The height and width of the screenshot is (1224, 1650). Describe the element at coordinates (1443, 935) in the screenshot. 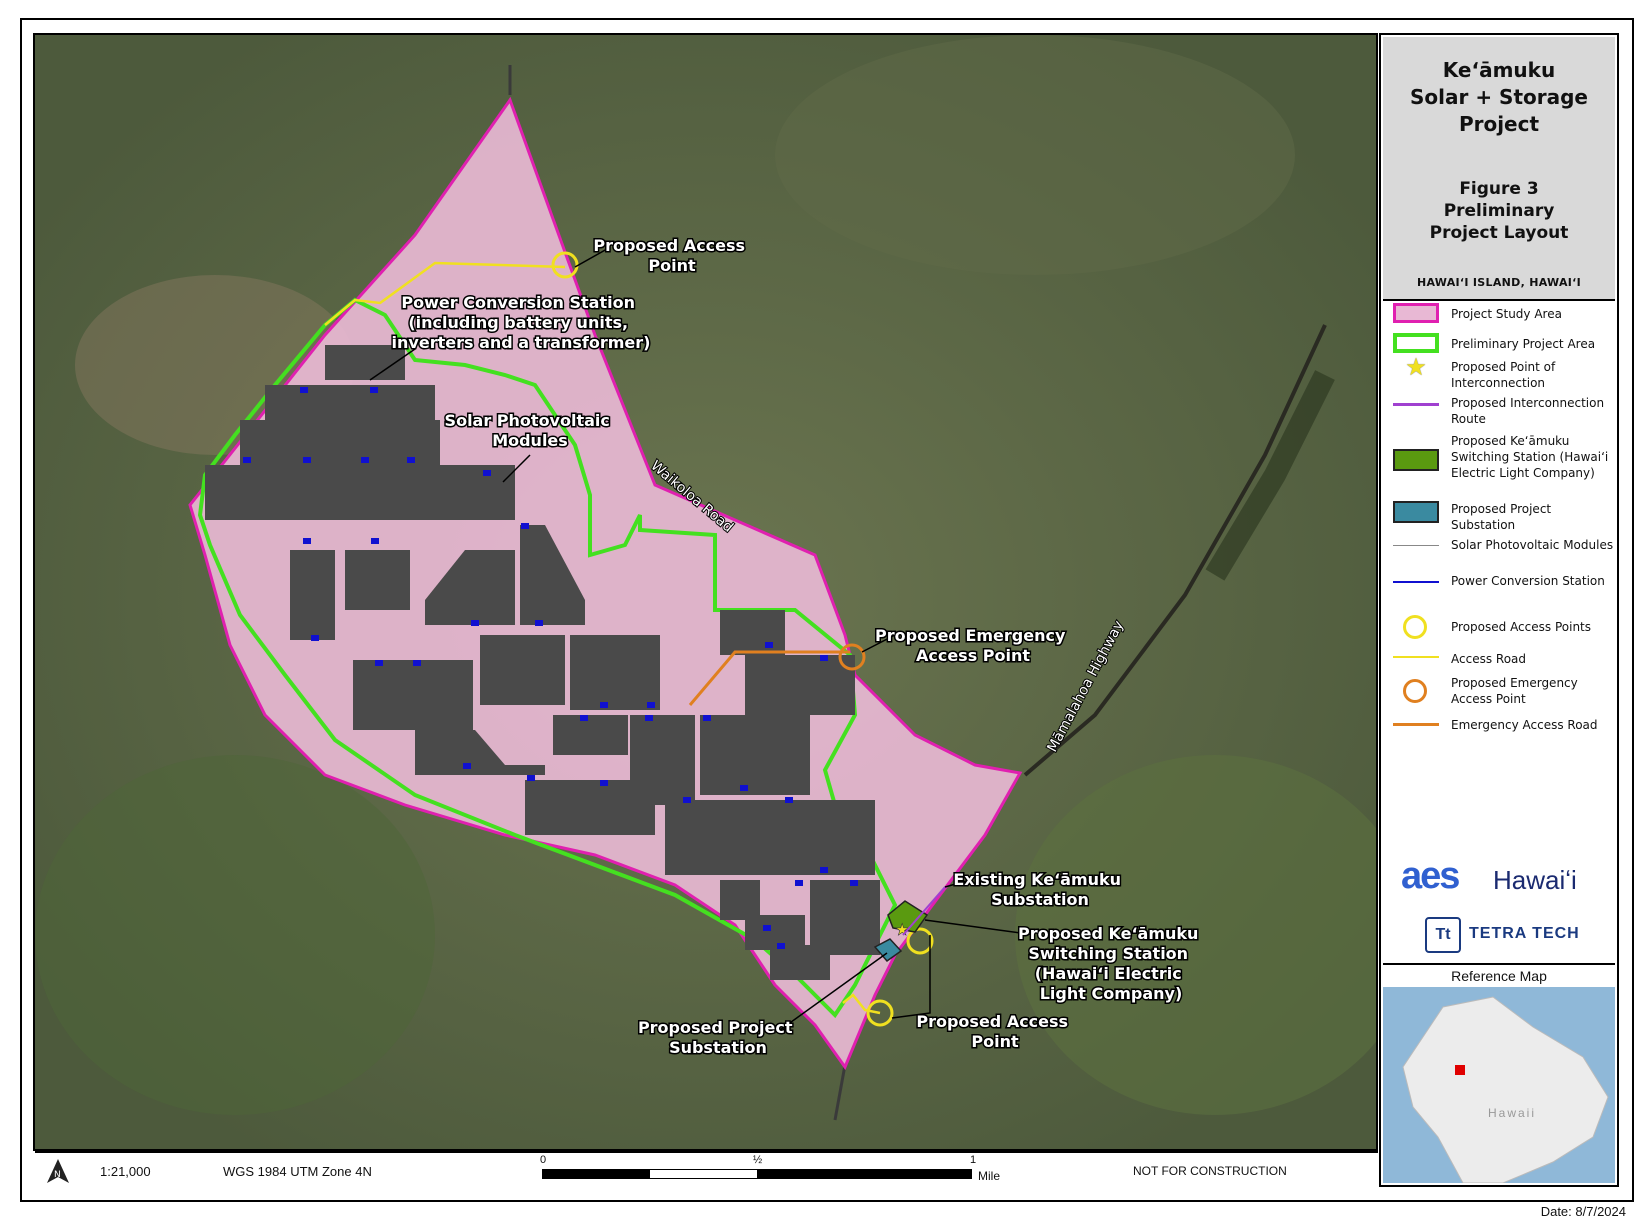

I see `tetra-tech-logo-icon: Tt` at that location.